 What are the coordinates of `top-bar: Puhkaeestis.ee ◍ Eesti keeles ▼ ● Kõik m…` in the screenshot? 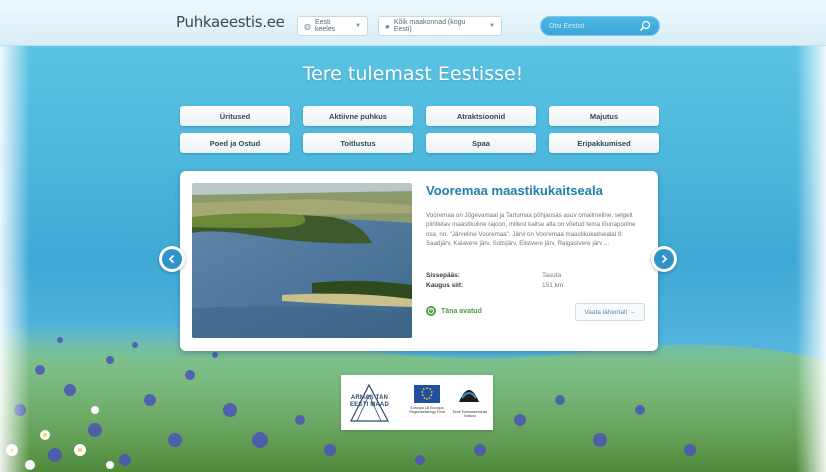 It's located at (413, 23).